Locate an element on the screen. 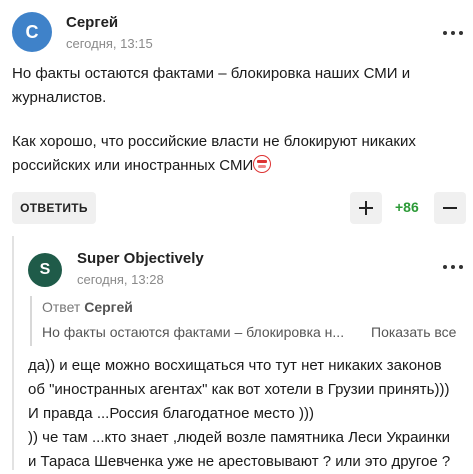 The width and height of the screenshot is (473, 474). avatar: S is located at coordinates (45, 270).